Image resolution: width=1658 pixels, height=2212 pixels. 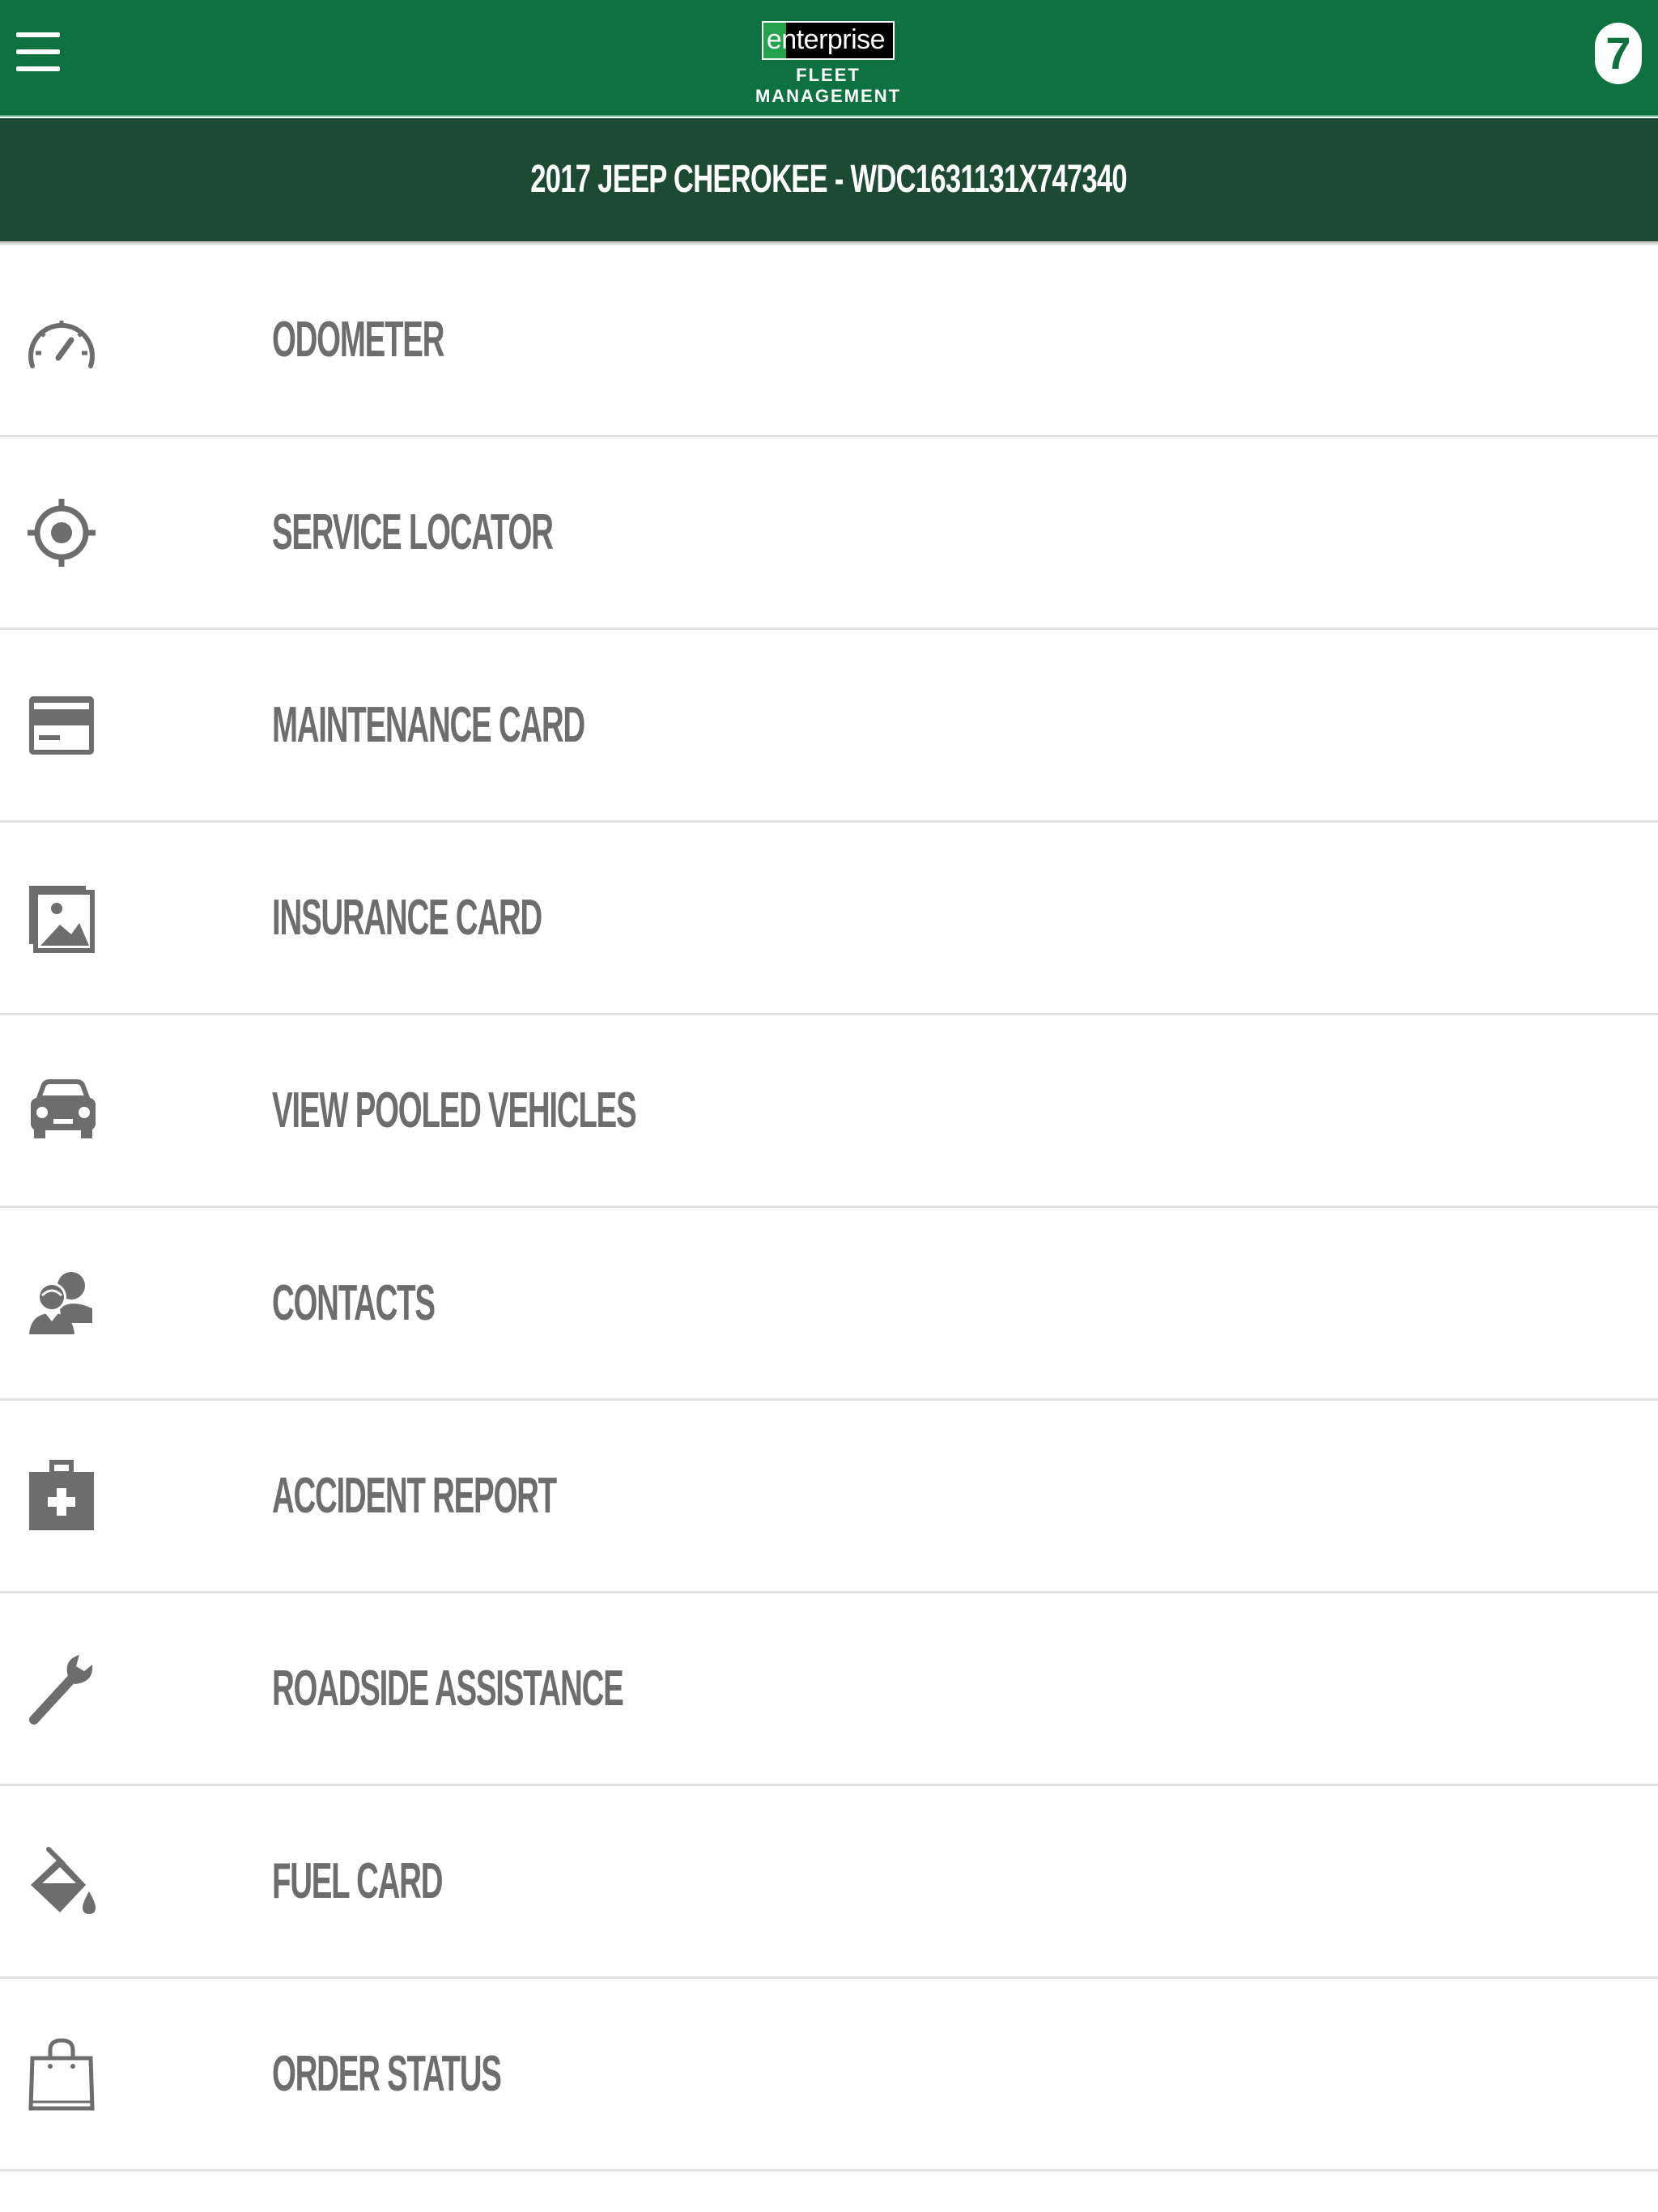 What do you see at coordinates (828, 41) in the screenshot?
I see `logo-wordmark: enterprise` at bounding box center [828, 41].